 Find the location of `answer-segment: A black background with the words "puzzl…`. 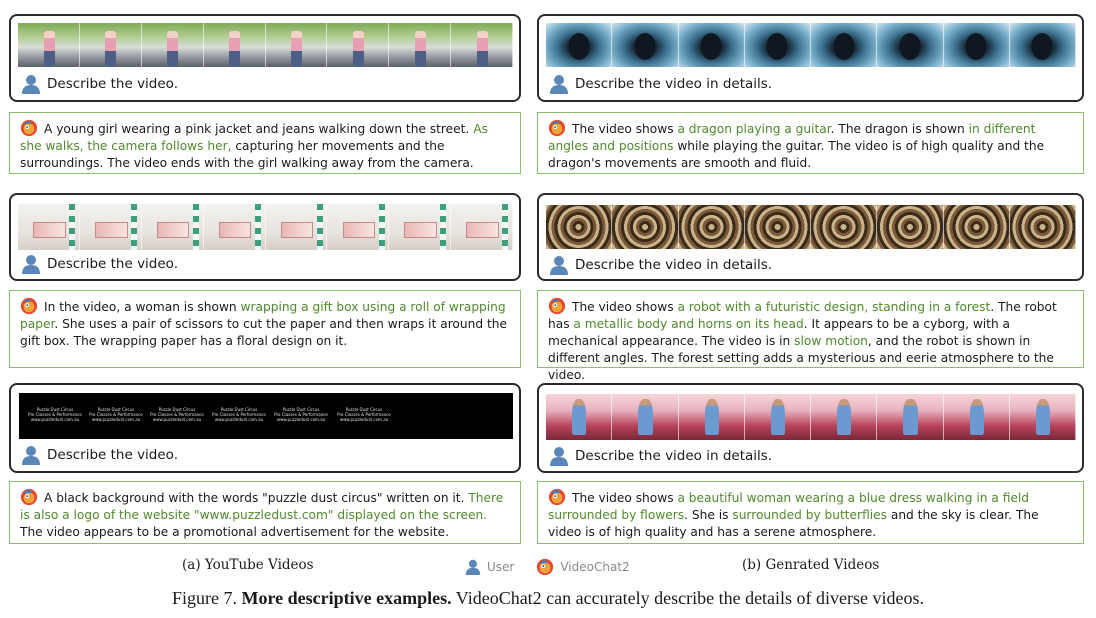

answer-segment: A black background with the words "puzzl… is located at coordinates (256, 498).